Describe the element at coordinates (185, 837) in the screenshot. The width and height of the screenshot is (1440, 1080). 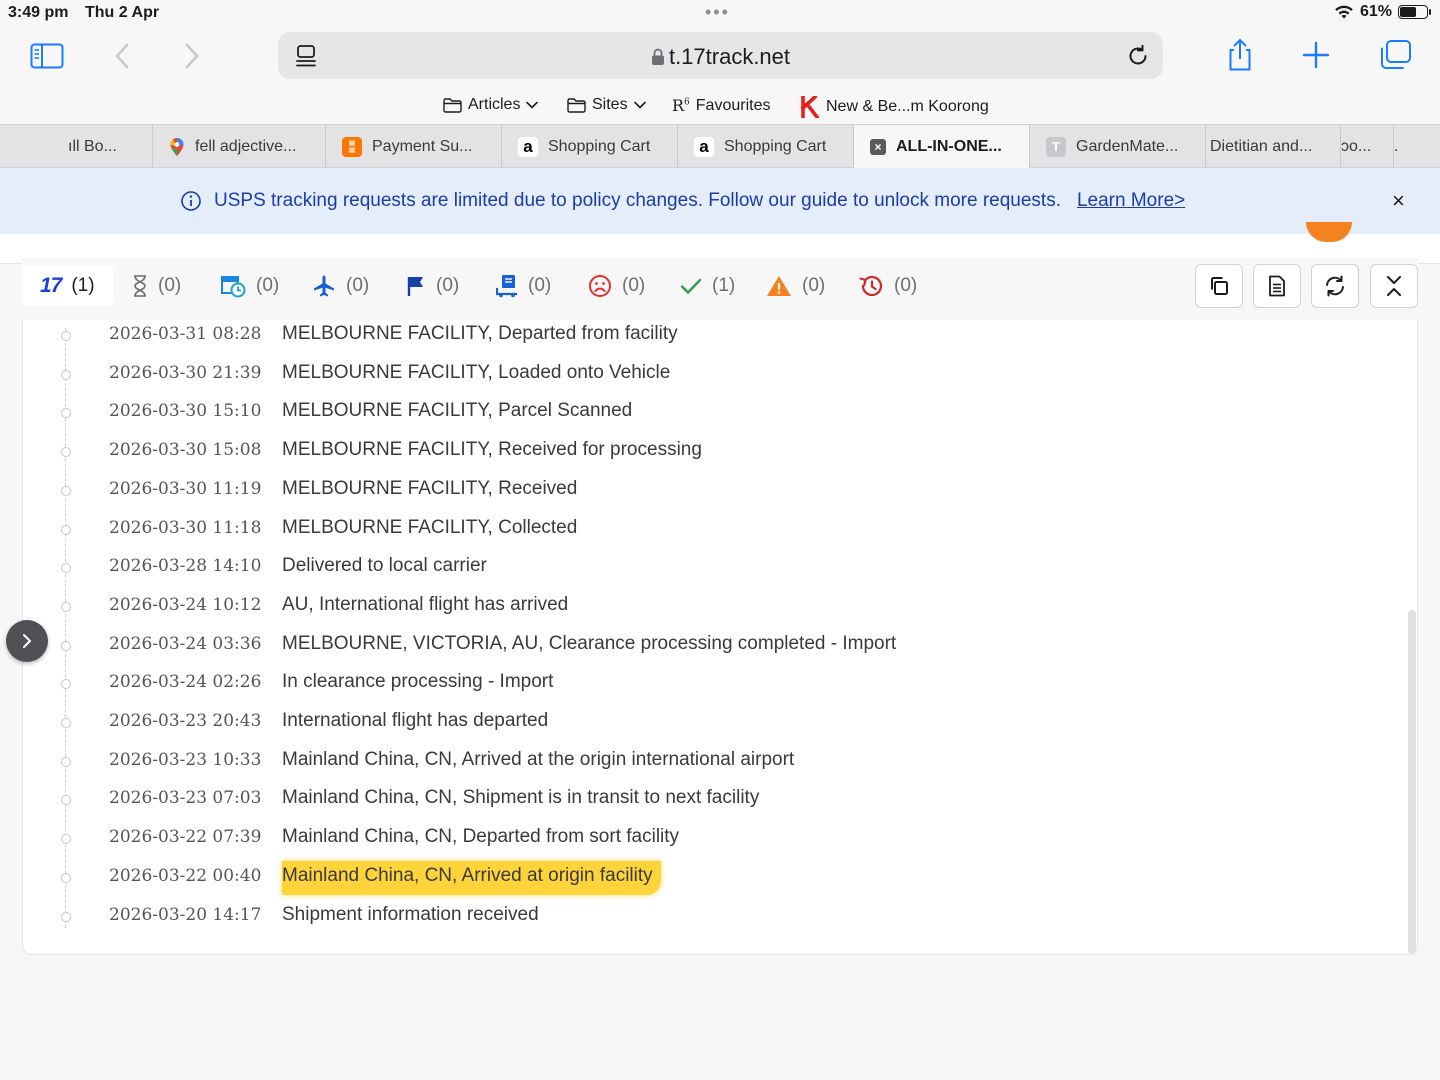
I see `event-time: 2026-03-22 07:39` at that location.